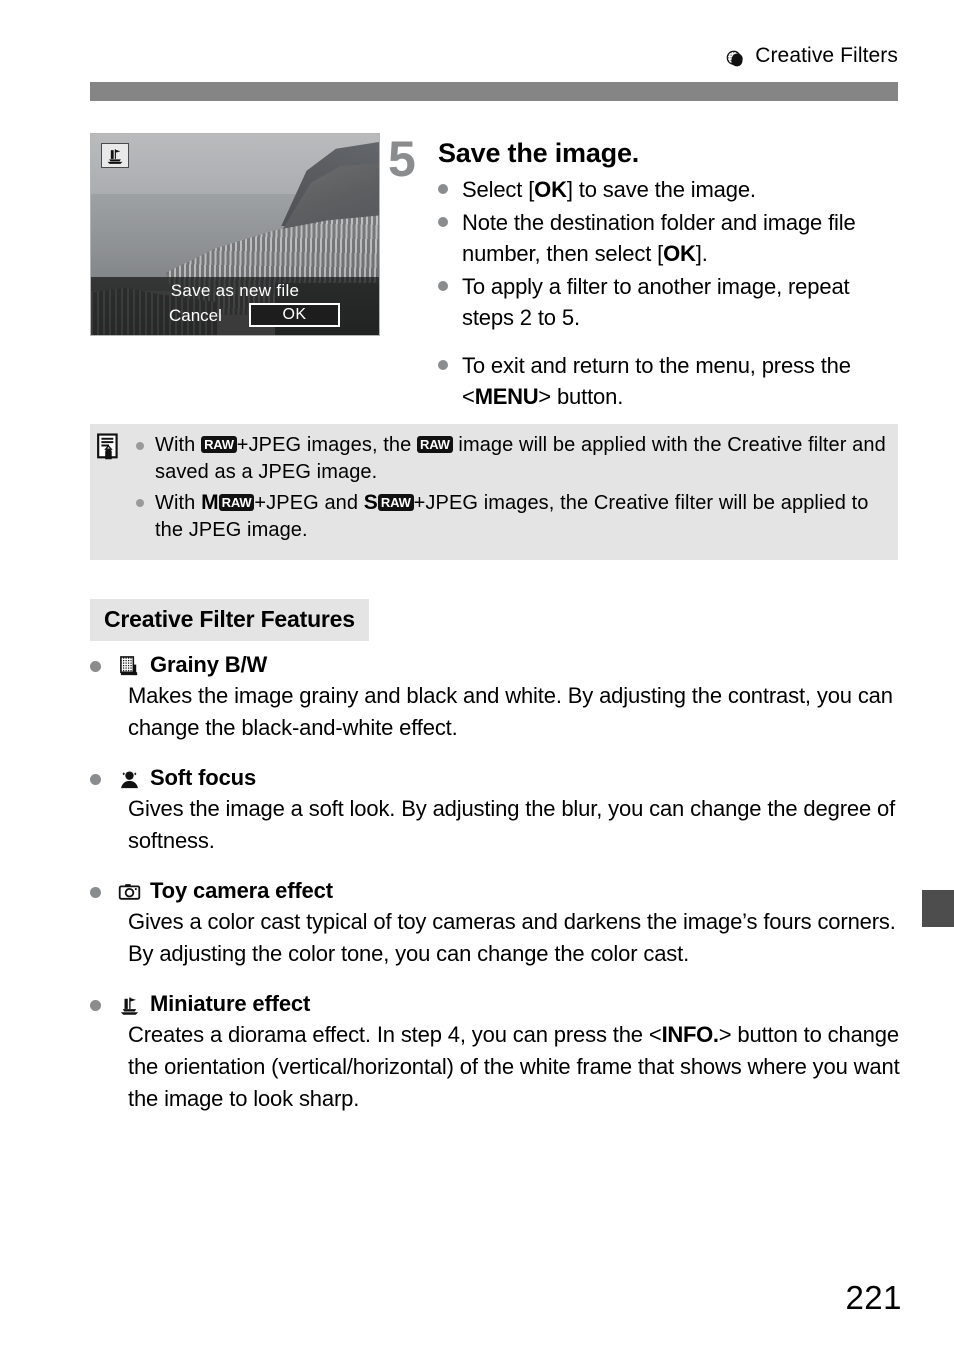 The image size is (954, 1345). I want to click on toy-camera-icon, so click(129, 892).